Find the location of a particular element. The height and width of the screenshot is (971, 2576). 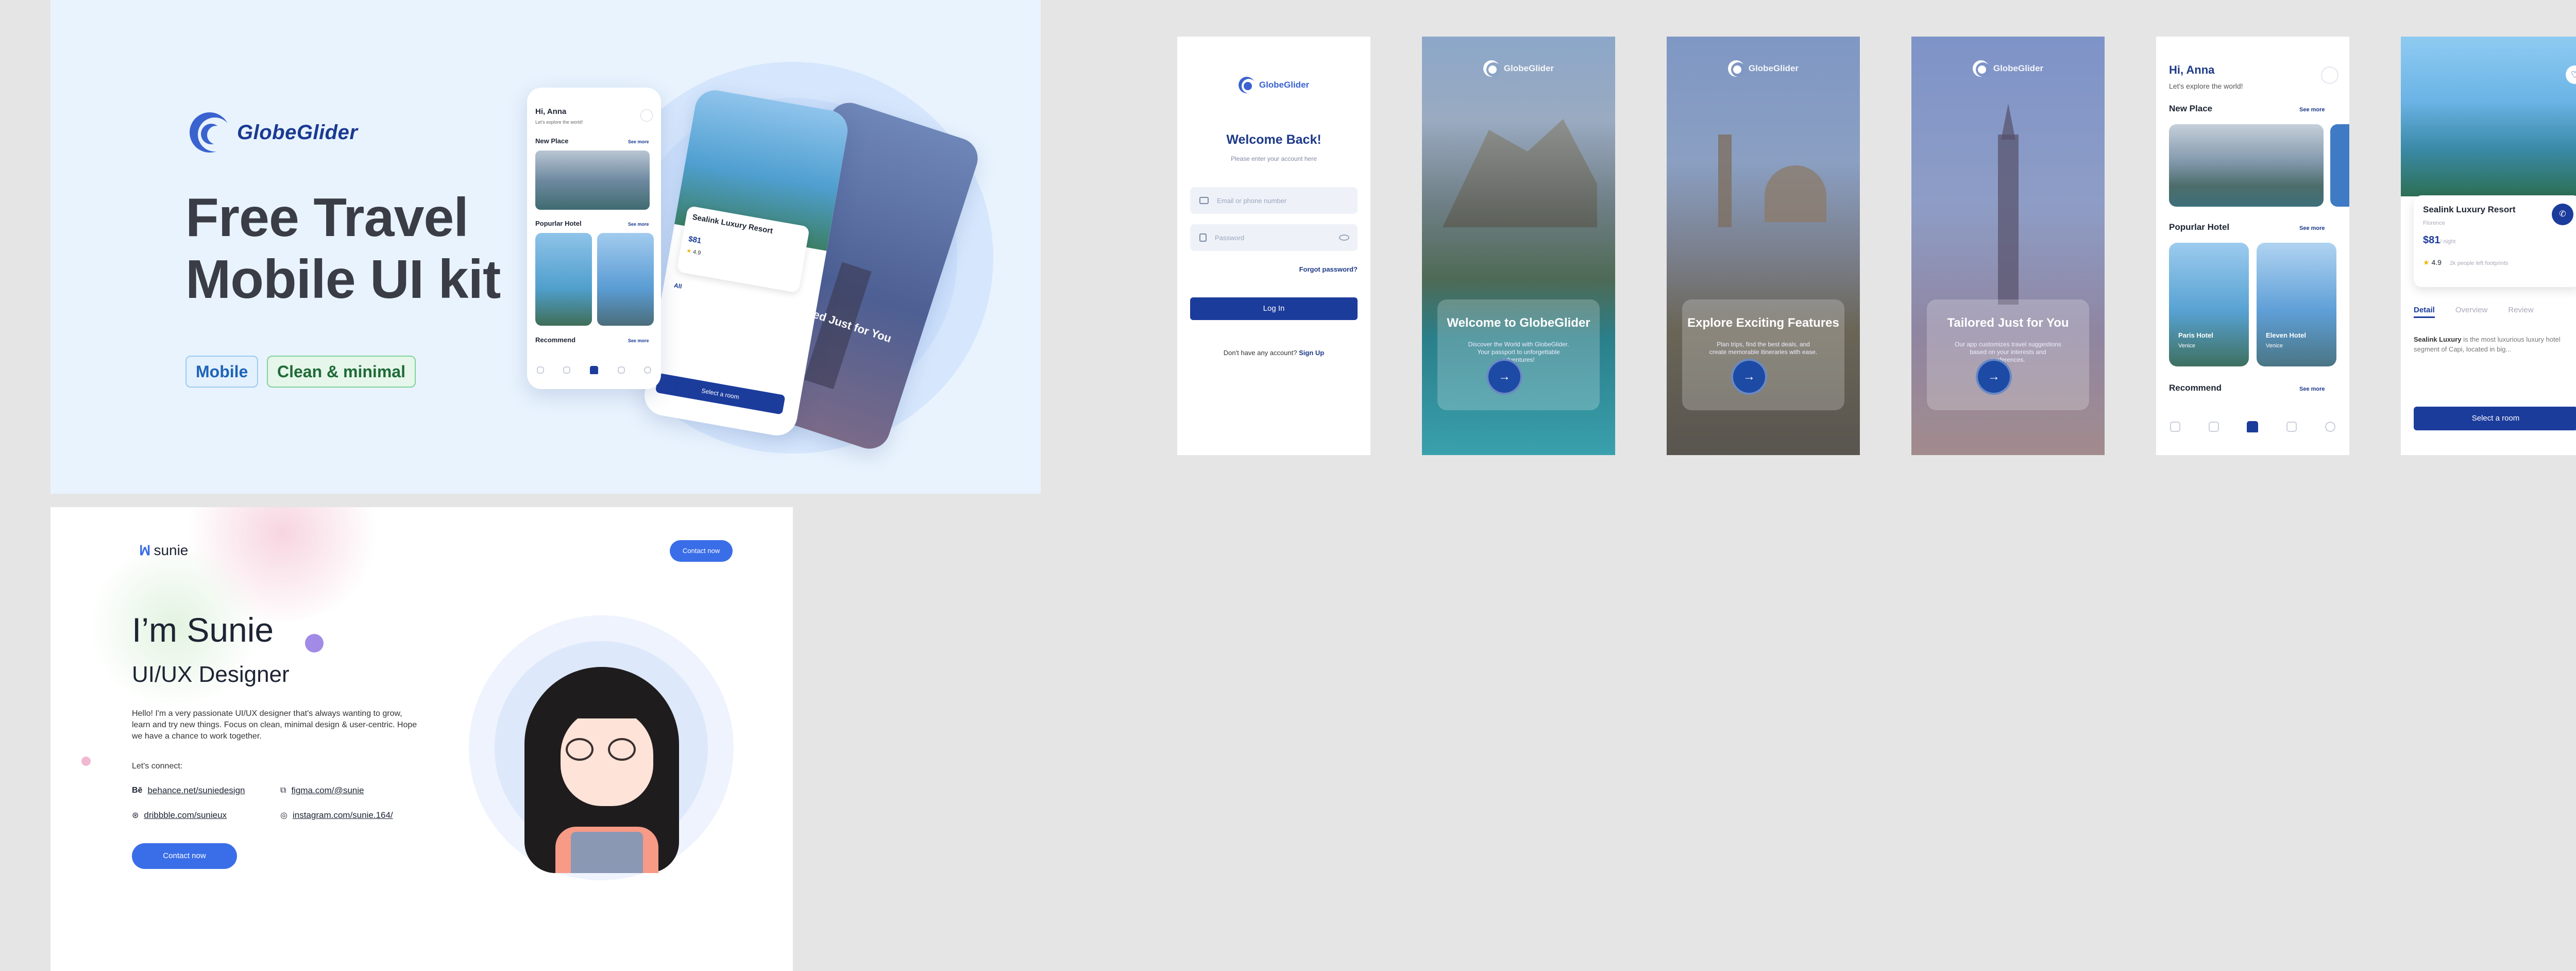

home-see-more-1: See more is located at coordinates (2312, 110).